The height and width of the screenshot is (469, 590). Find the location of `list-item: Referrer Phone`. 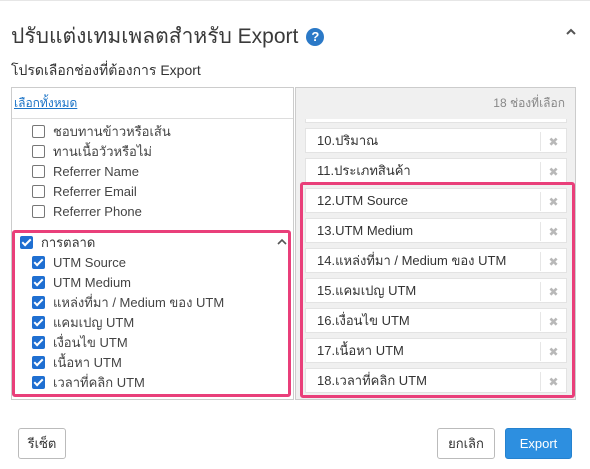

list-item: Referrer Phone is located at coordinates (87, 211).